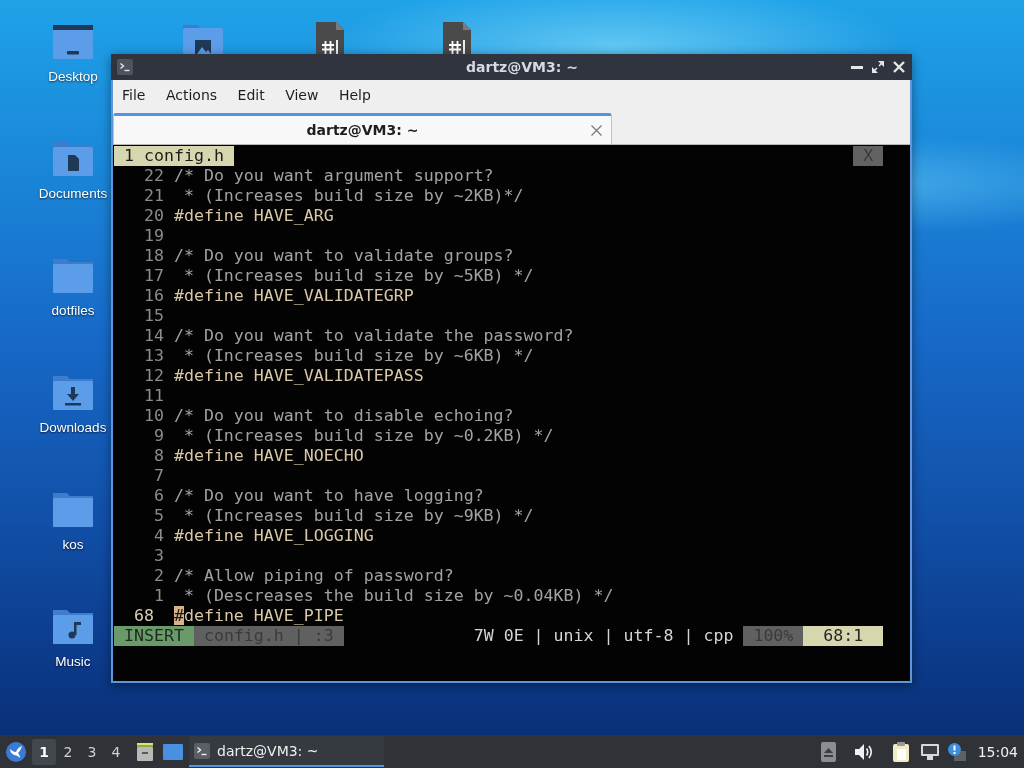 The image size is (1024, 768). Describe the element at coordinates (900, 751) in the screenshot. I see `clipboard-icon` at that location.